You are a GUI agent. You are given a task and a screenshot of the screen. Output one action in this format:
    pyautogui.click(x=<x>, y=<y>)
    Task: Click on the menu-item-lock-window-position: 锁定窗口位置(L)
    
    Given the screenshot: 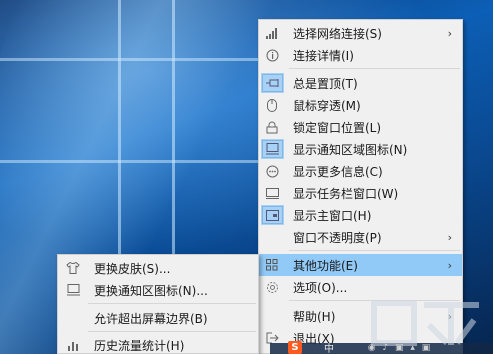 What is the action you would take?
    pyautogui.click(x=360, y=127)
    